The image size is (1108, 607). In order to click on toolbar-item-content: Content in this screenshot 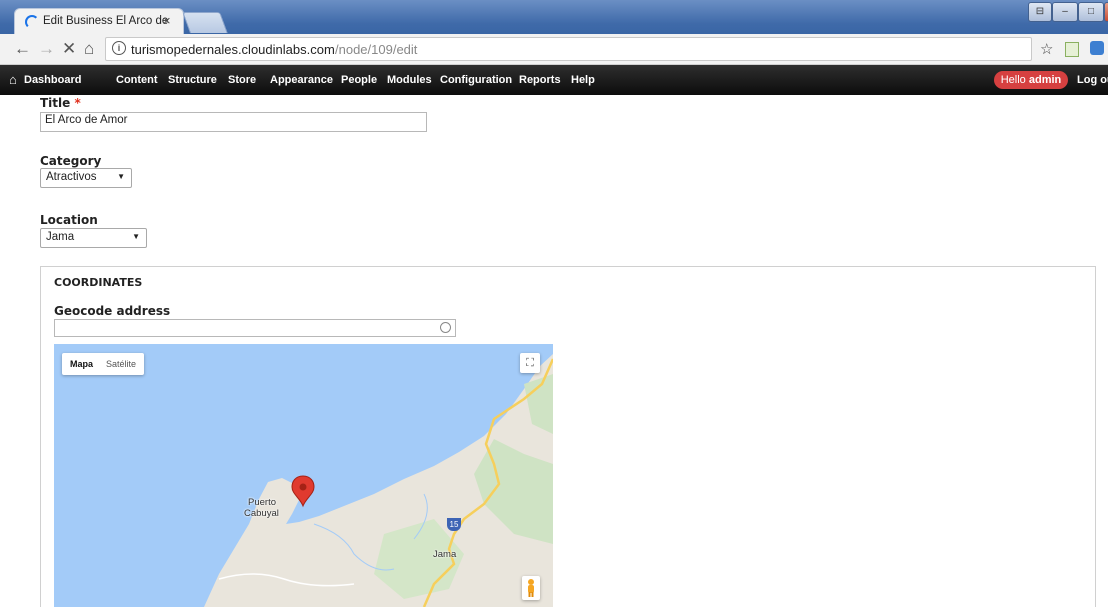, I will do `click(137, 80)`.